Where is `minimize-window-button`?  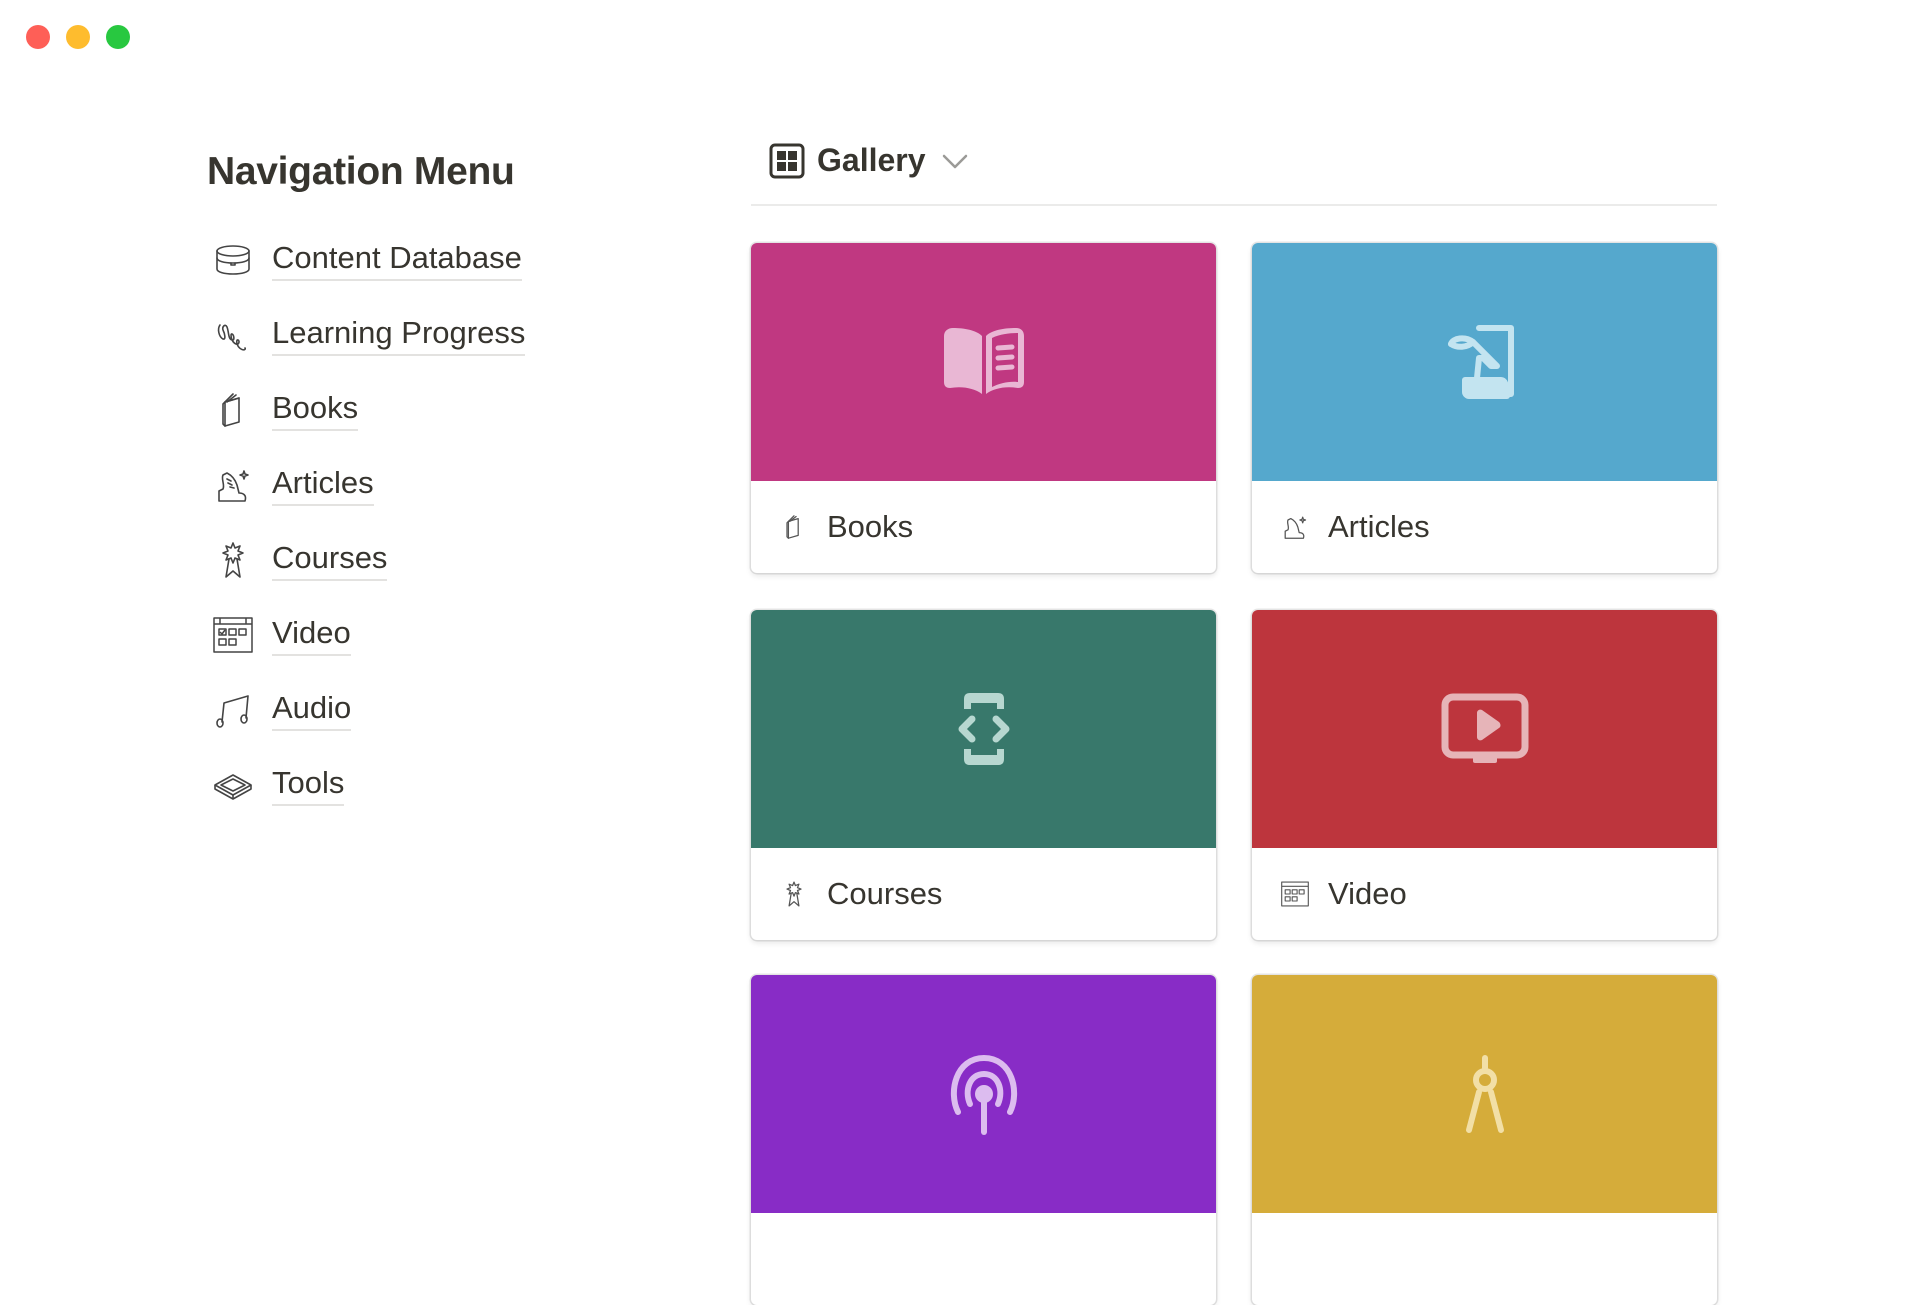
minimize-window-button is located at coordinates (78, 37).